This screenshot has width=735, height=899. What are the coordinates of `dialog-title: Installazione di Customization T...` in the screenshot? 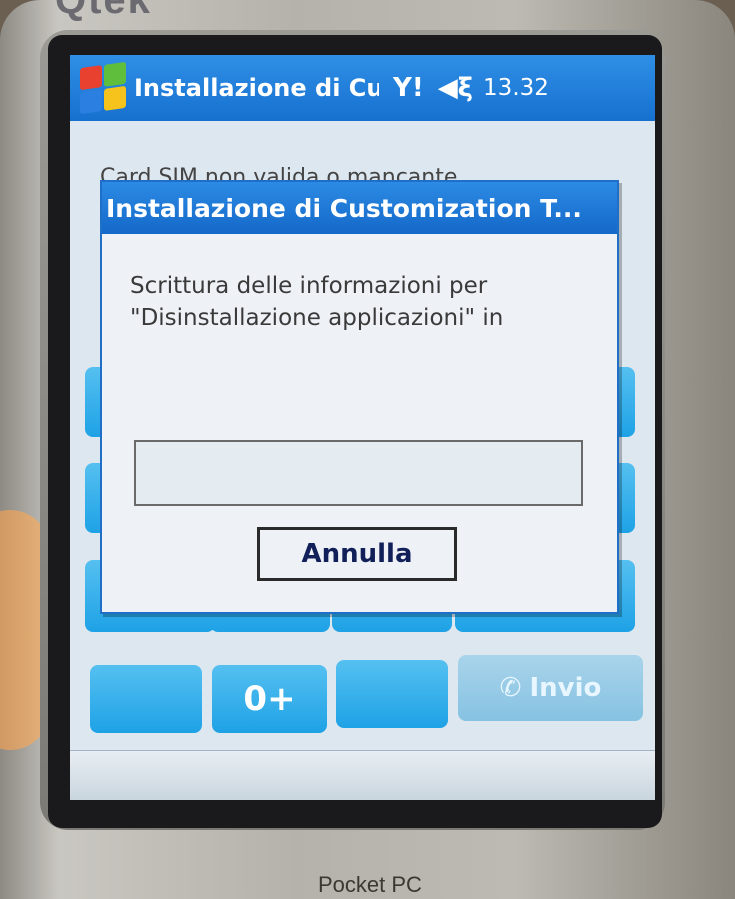 It's located at (359, 208).